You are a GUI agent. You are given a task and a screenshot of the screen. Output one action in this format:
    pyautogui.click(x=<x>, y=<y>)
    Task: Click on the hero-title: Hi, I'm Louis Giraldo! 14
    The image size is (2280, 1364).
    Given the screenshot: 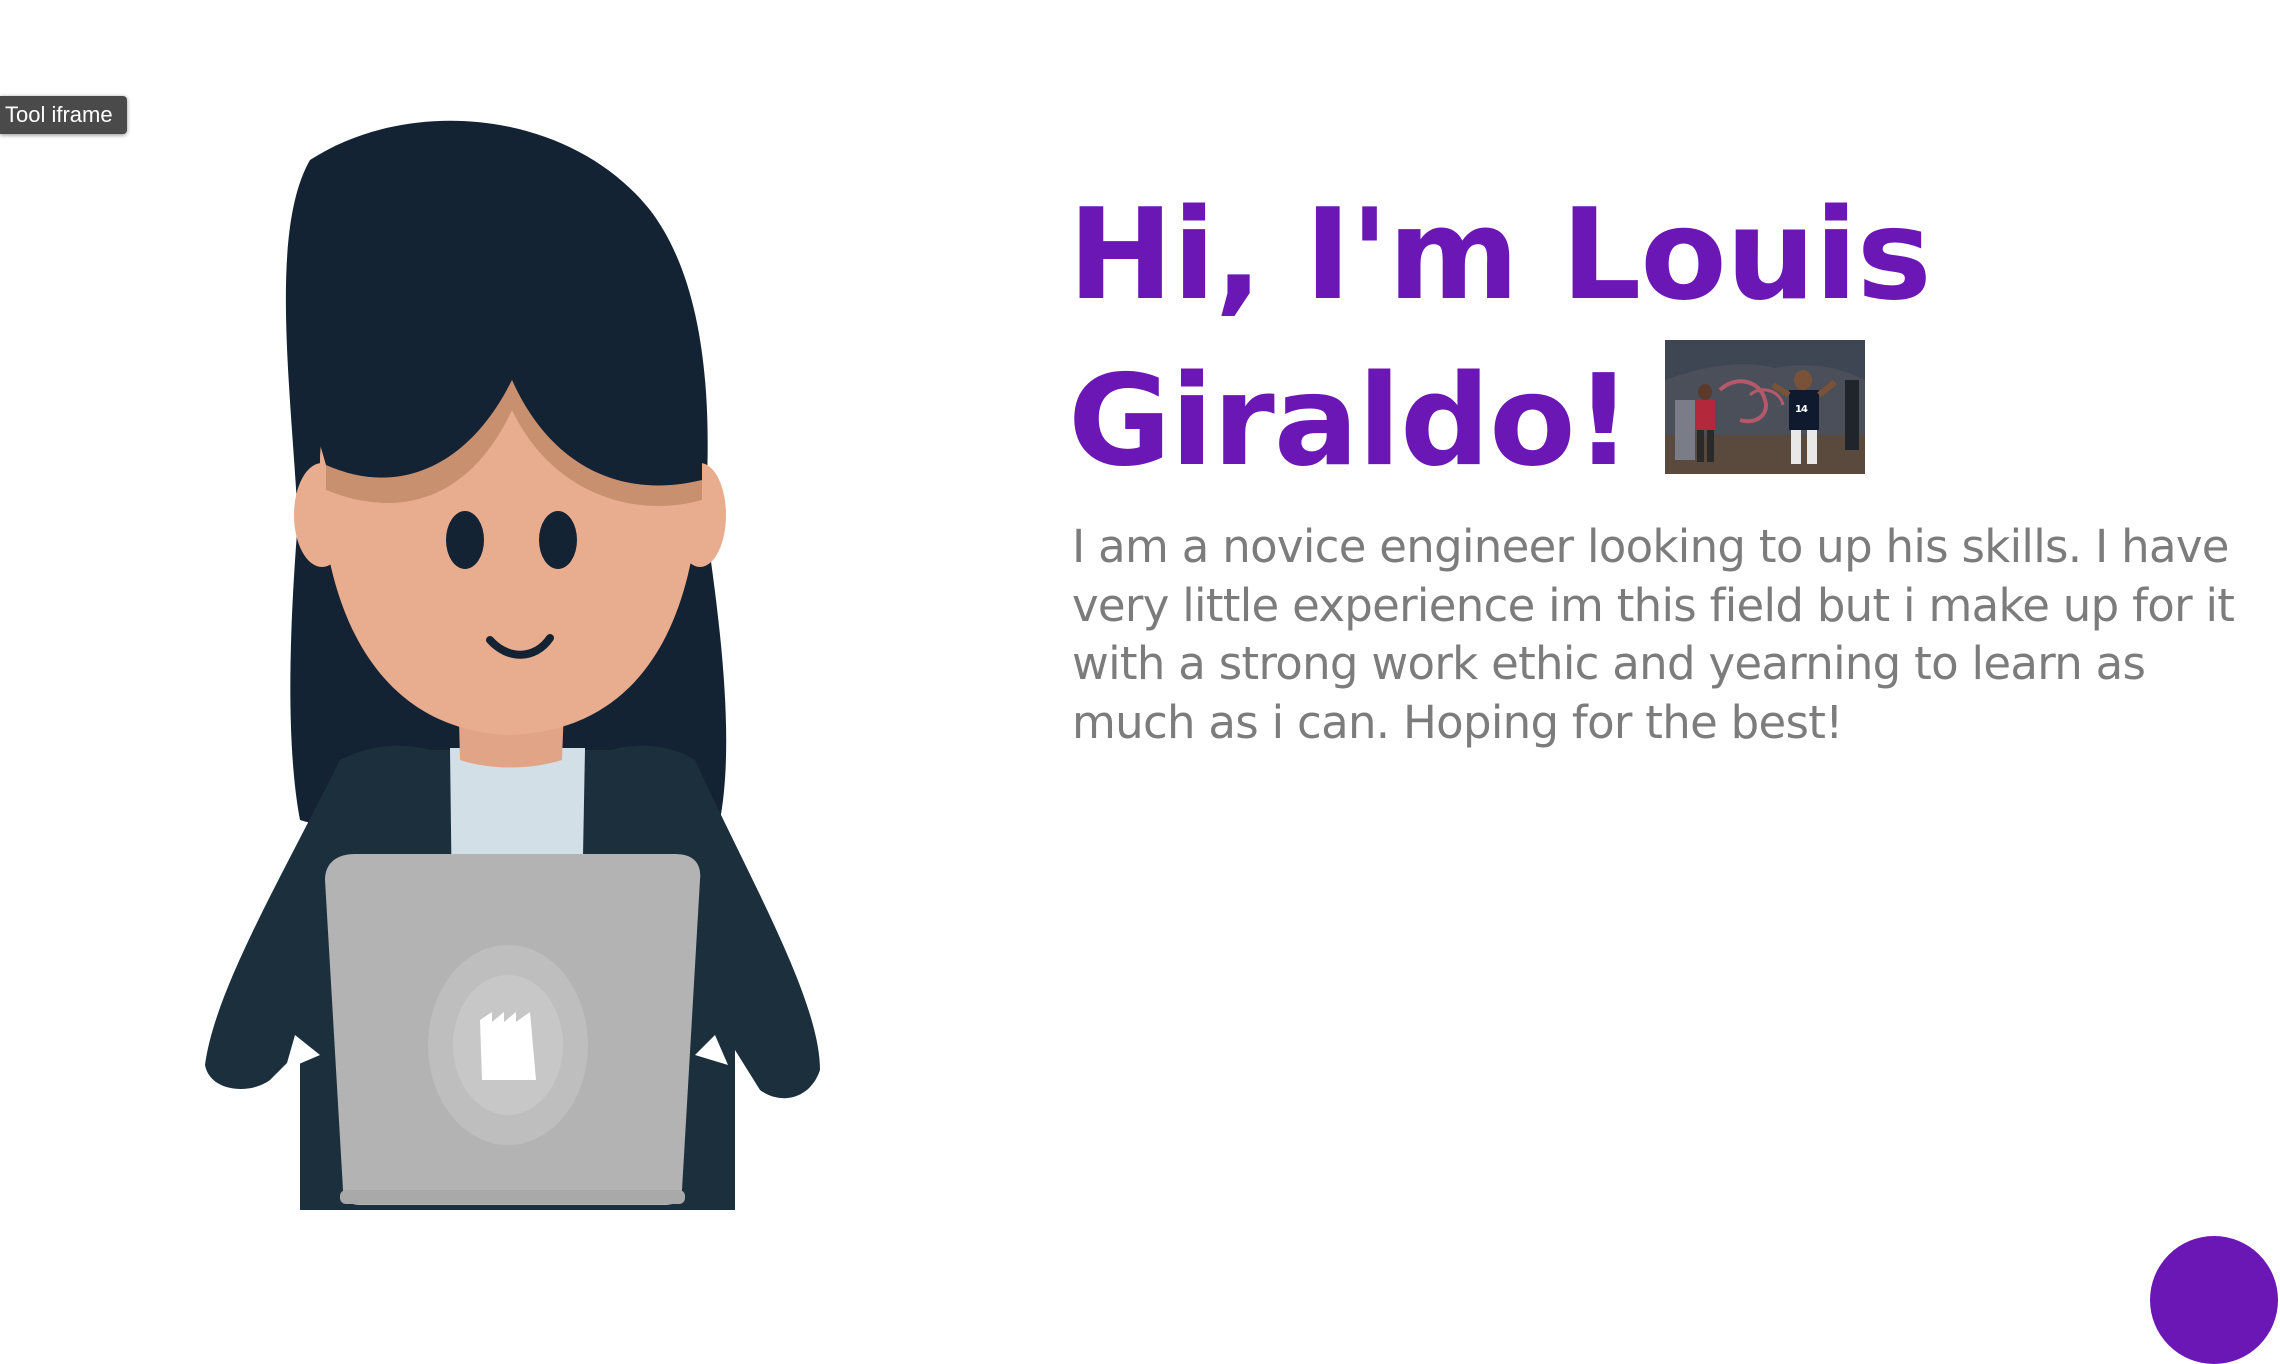 What is the action you would take?
    pyautogui.click(x=1618, y=338)
    